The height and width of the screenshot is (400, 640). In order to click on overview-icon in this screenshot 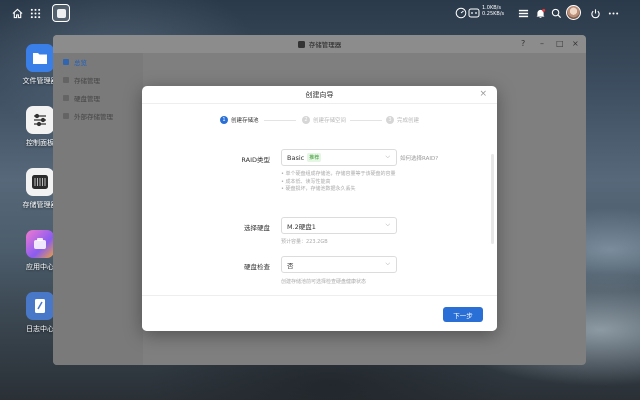, I will do `click(66, 62)`.